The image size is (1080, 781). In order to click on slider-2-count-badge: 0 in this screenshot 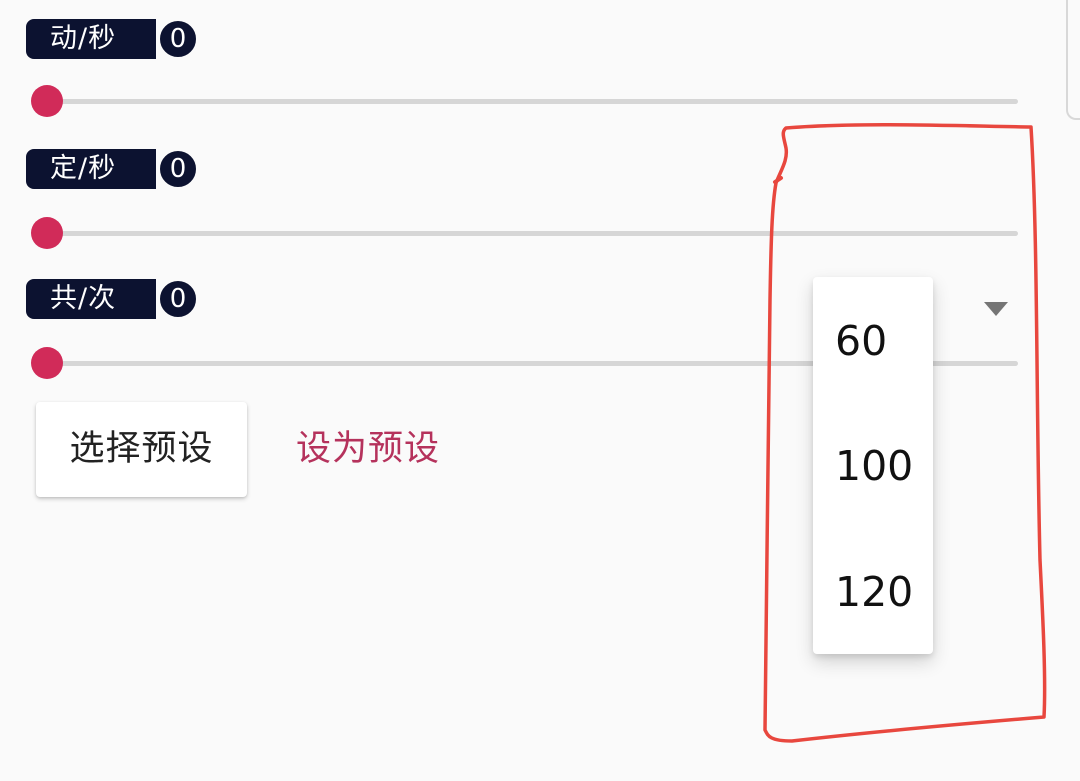, I will do `click(178, 169)`.